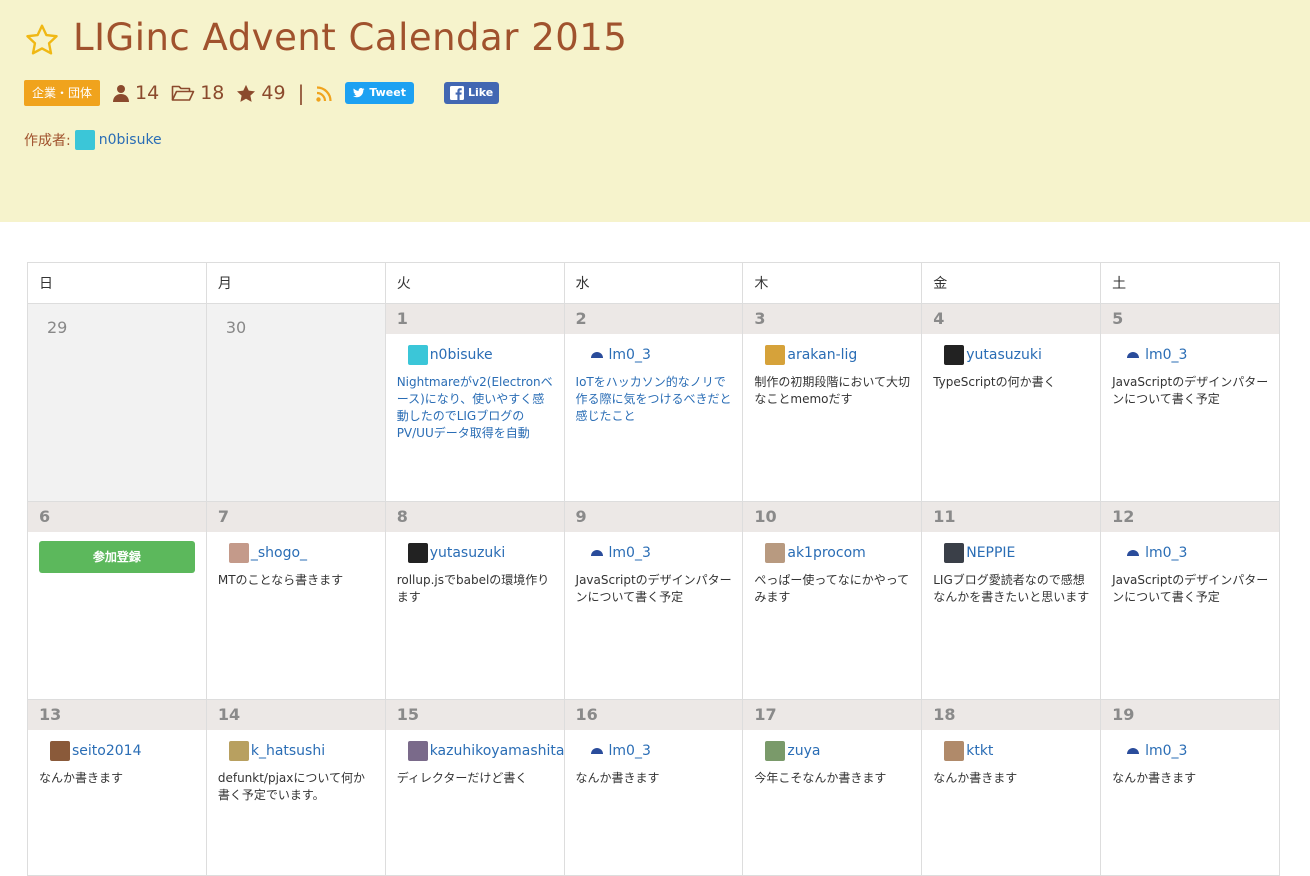 This screenshot has width=1310, height=876. I want to click on author-avatar, so click(84, 140).